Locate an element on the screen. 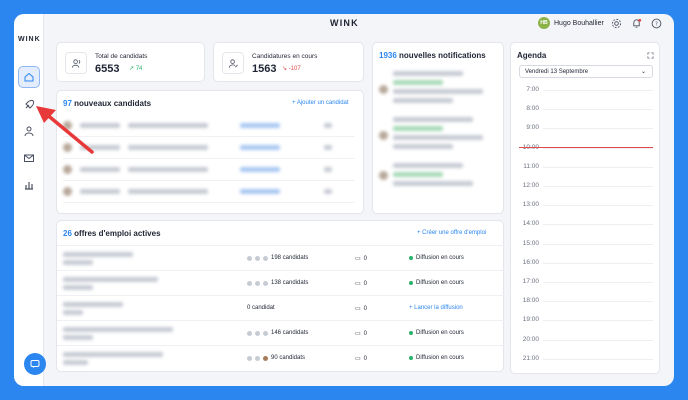 The height and width of the screenshot is (400, 688). sidebar-item-candidates is located at coordinates (29, 131).